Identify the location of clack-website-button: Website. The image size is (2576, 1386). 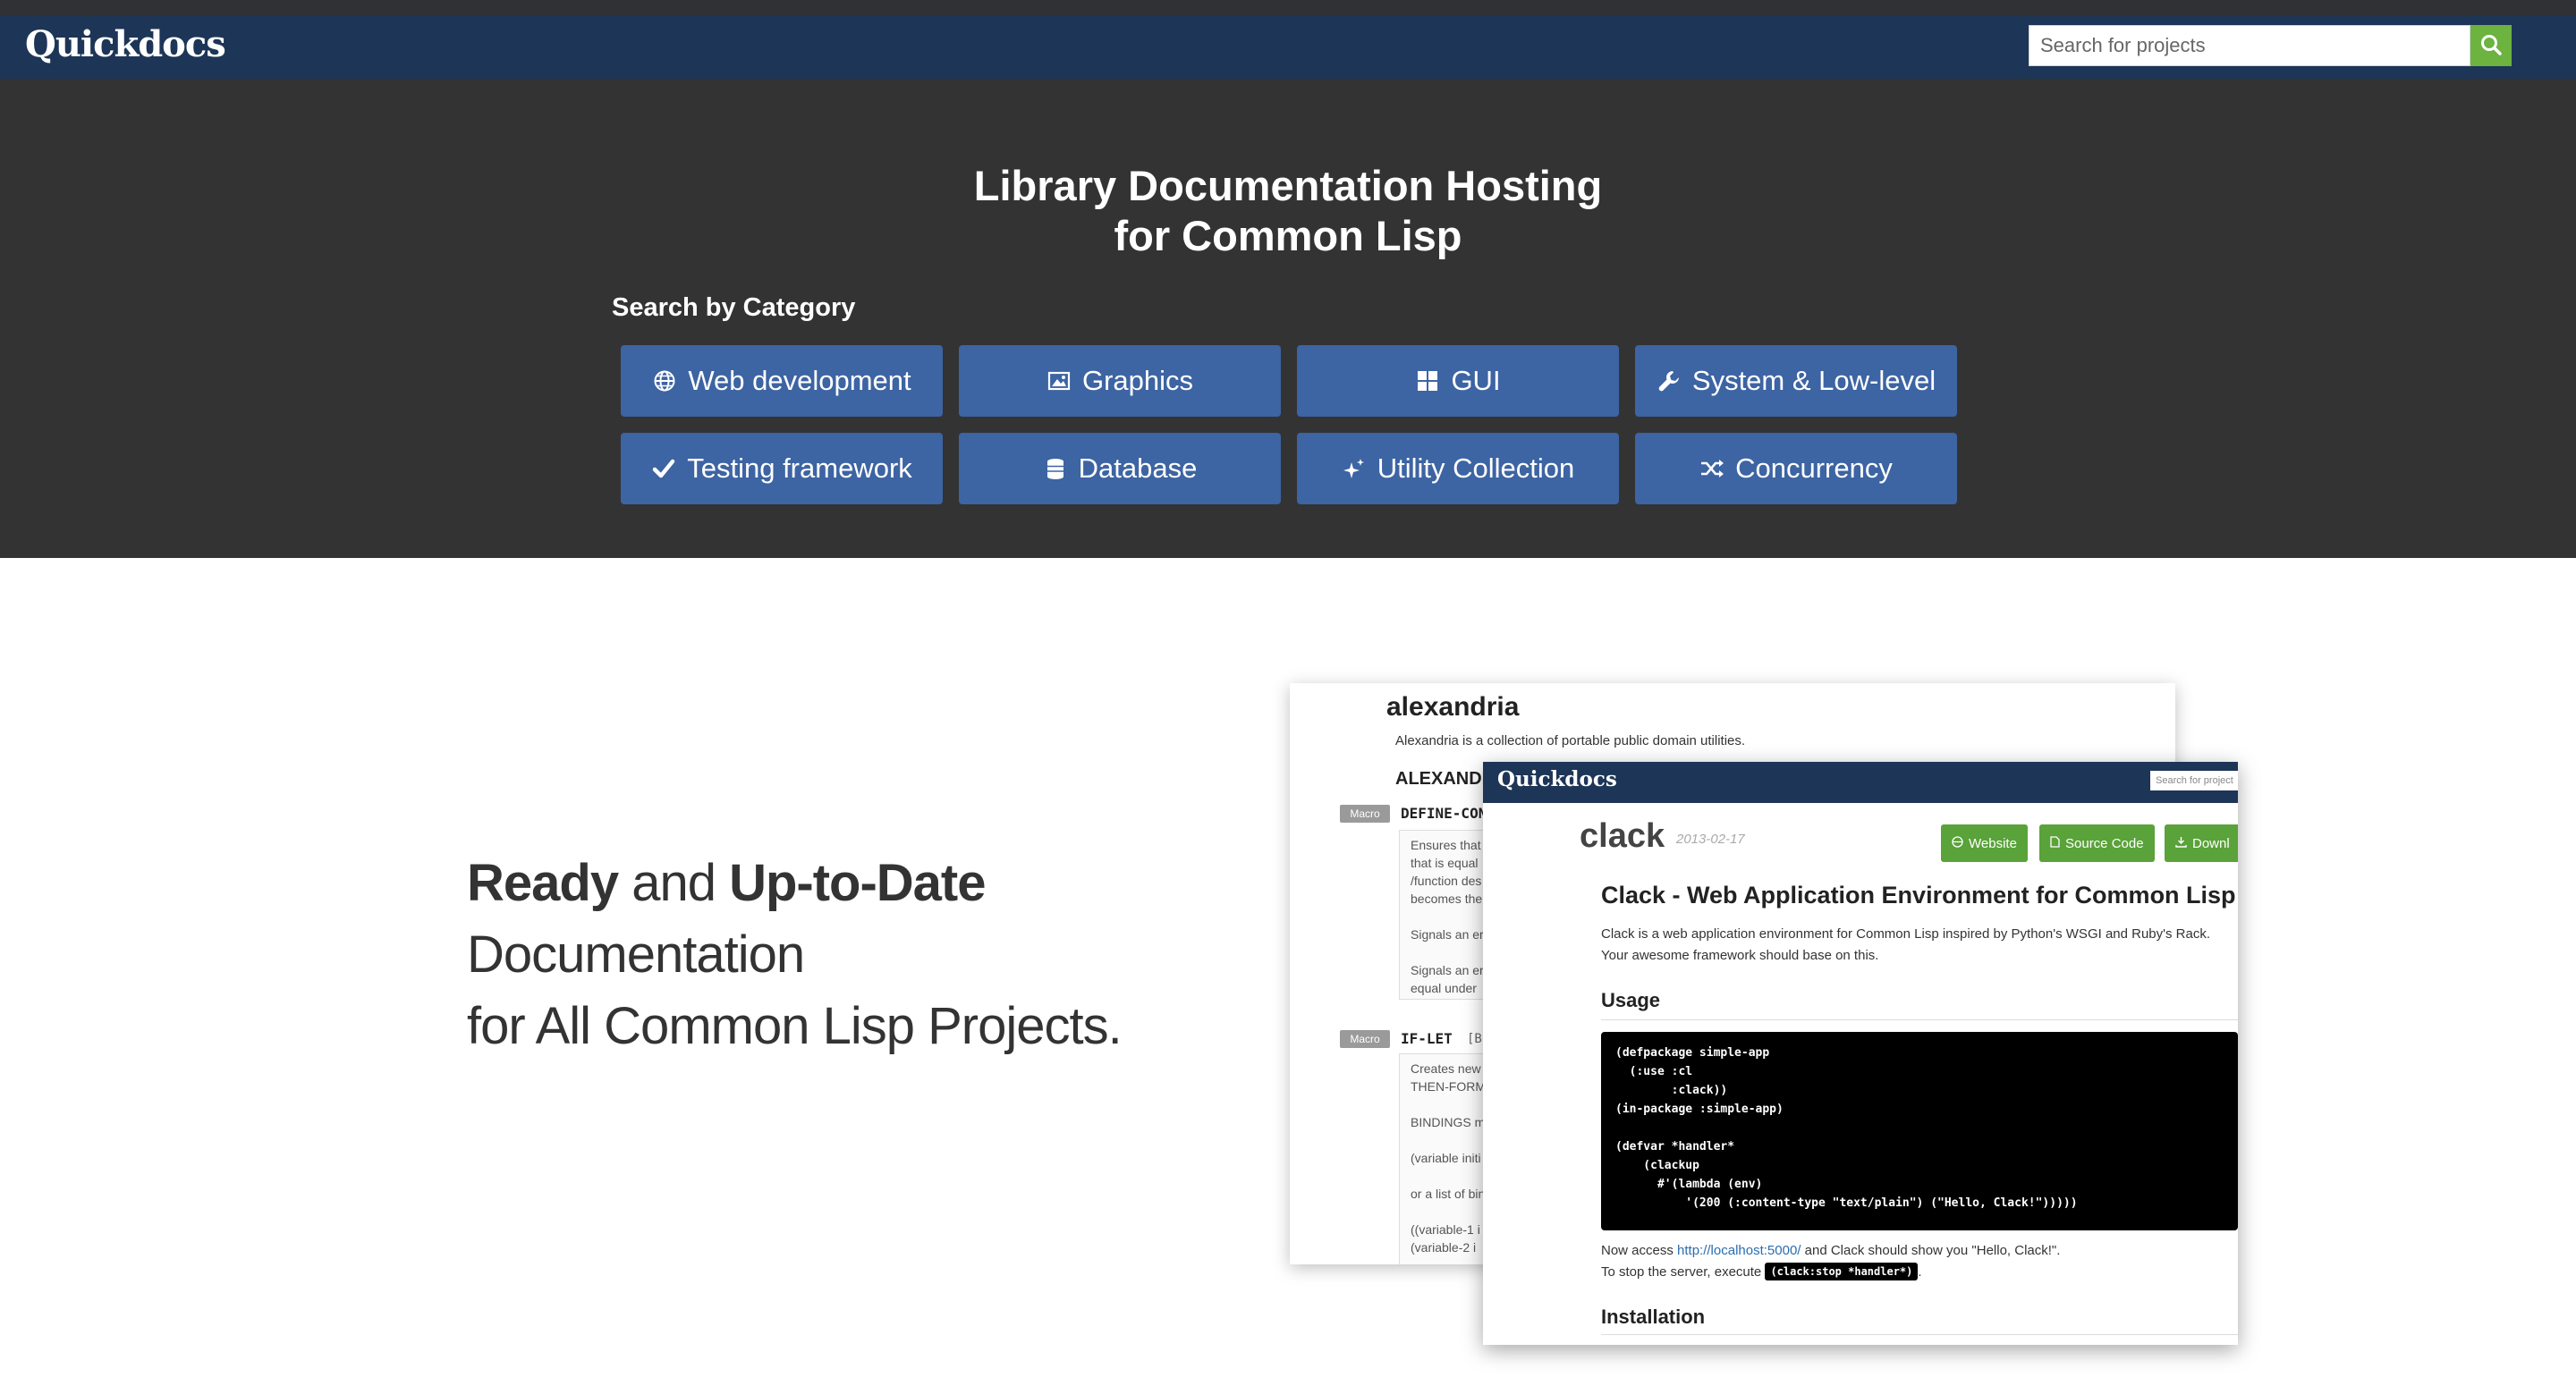
(1984, 843).